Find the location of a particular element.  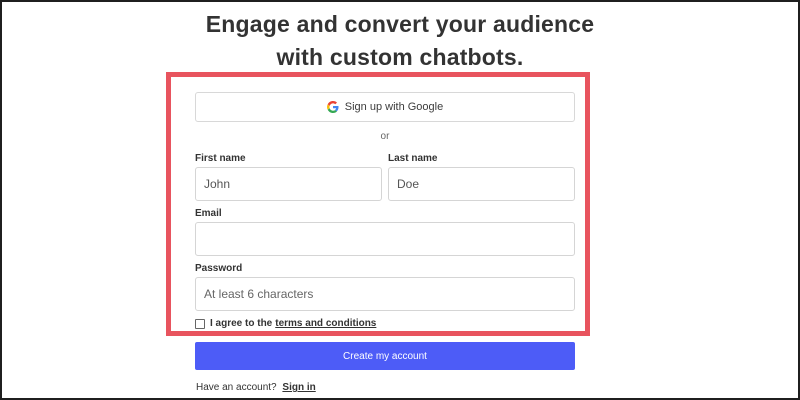

email-label: Email is located at coordinates (208, 213).